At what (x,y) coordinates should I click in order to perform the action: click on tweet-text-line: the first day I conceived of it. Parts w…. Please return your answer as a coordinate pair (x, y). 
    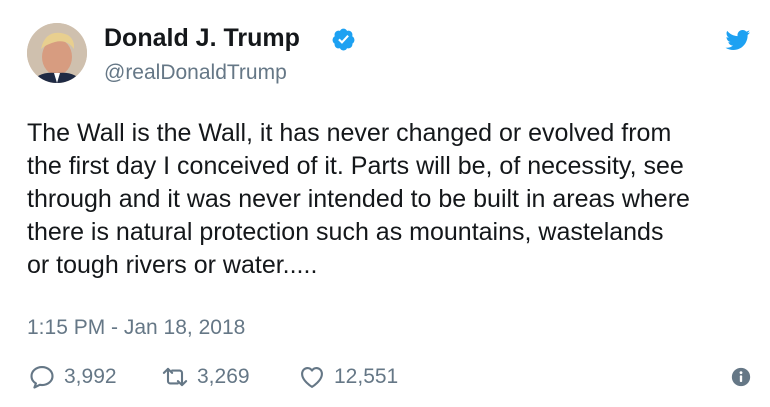
    Looking at the image, I should click on (355, 166).